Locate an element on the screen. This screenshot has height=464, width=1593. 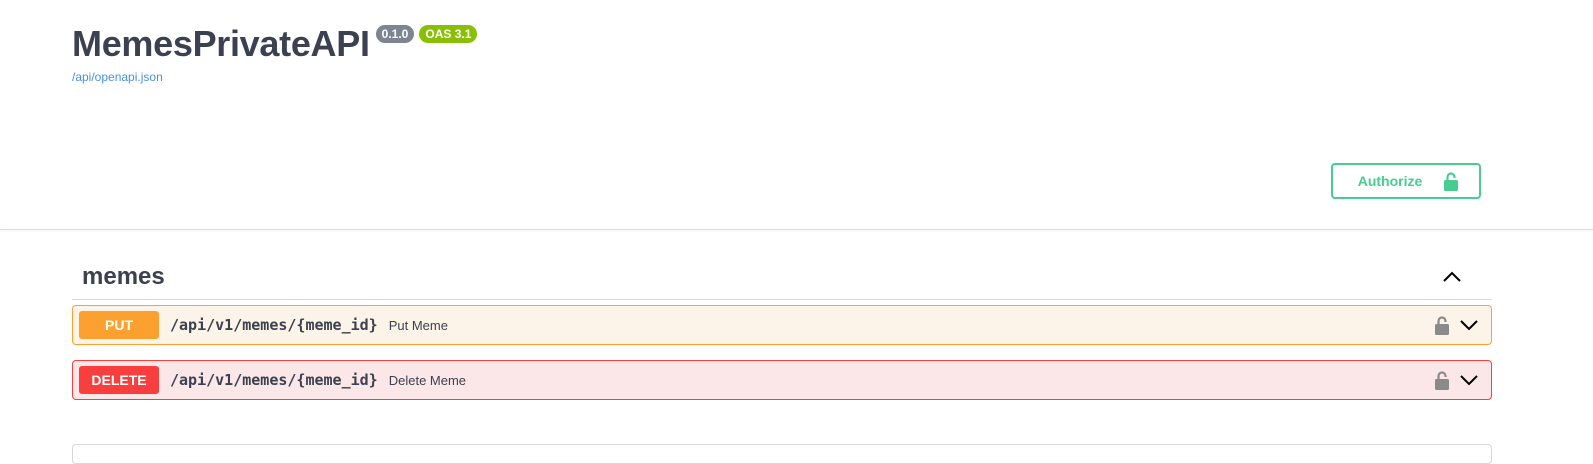
operation-summary: Delete Meme is located at coordinates (427, 380).